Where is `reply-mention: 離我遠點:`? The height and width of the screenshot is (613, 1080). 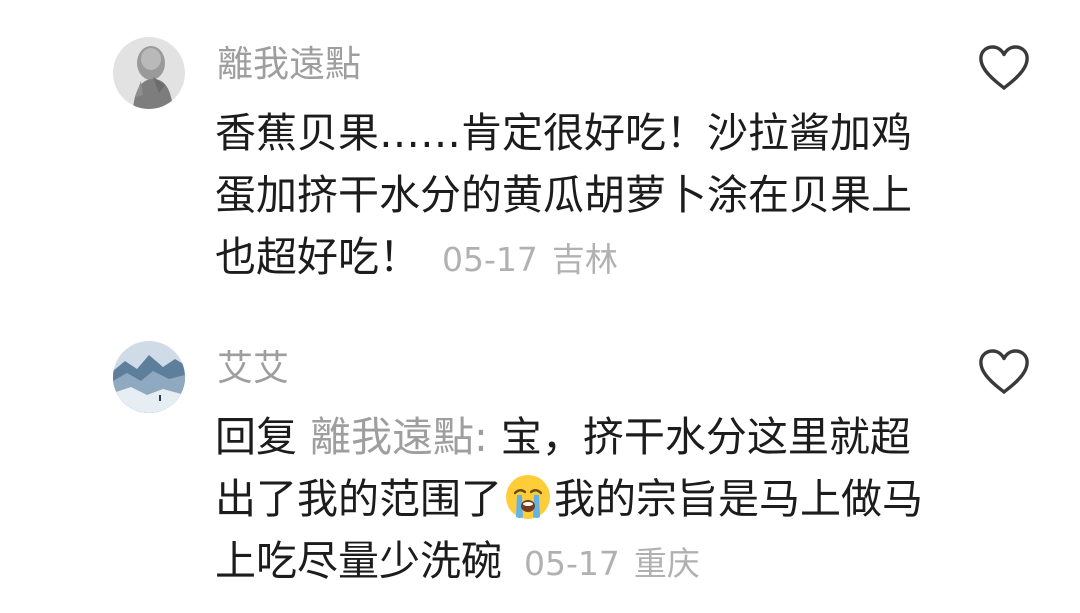
reply-mention: 離我遠點: is located at coordinates (399, 437).